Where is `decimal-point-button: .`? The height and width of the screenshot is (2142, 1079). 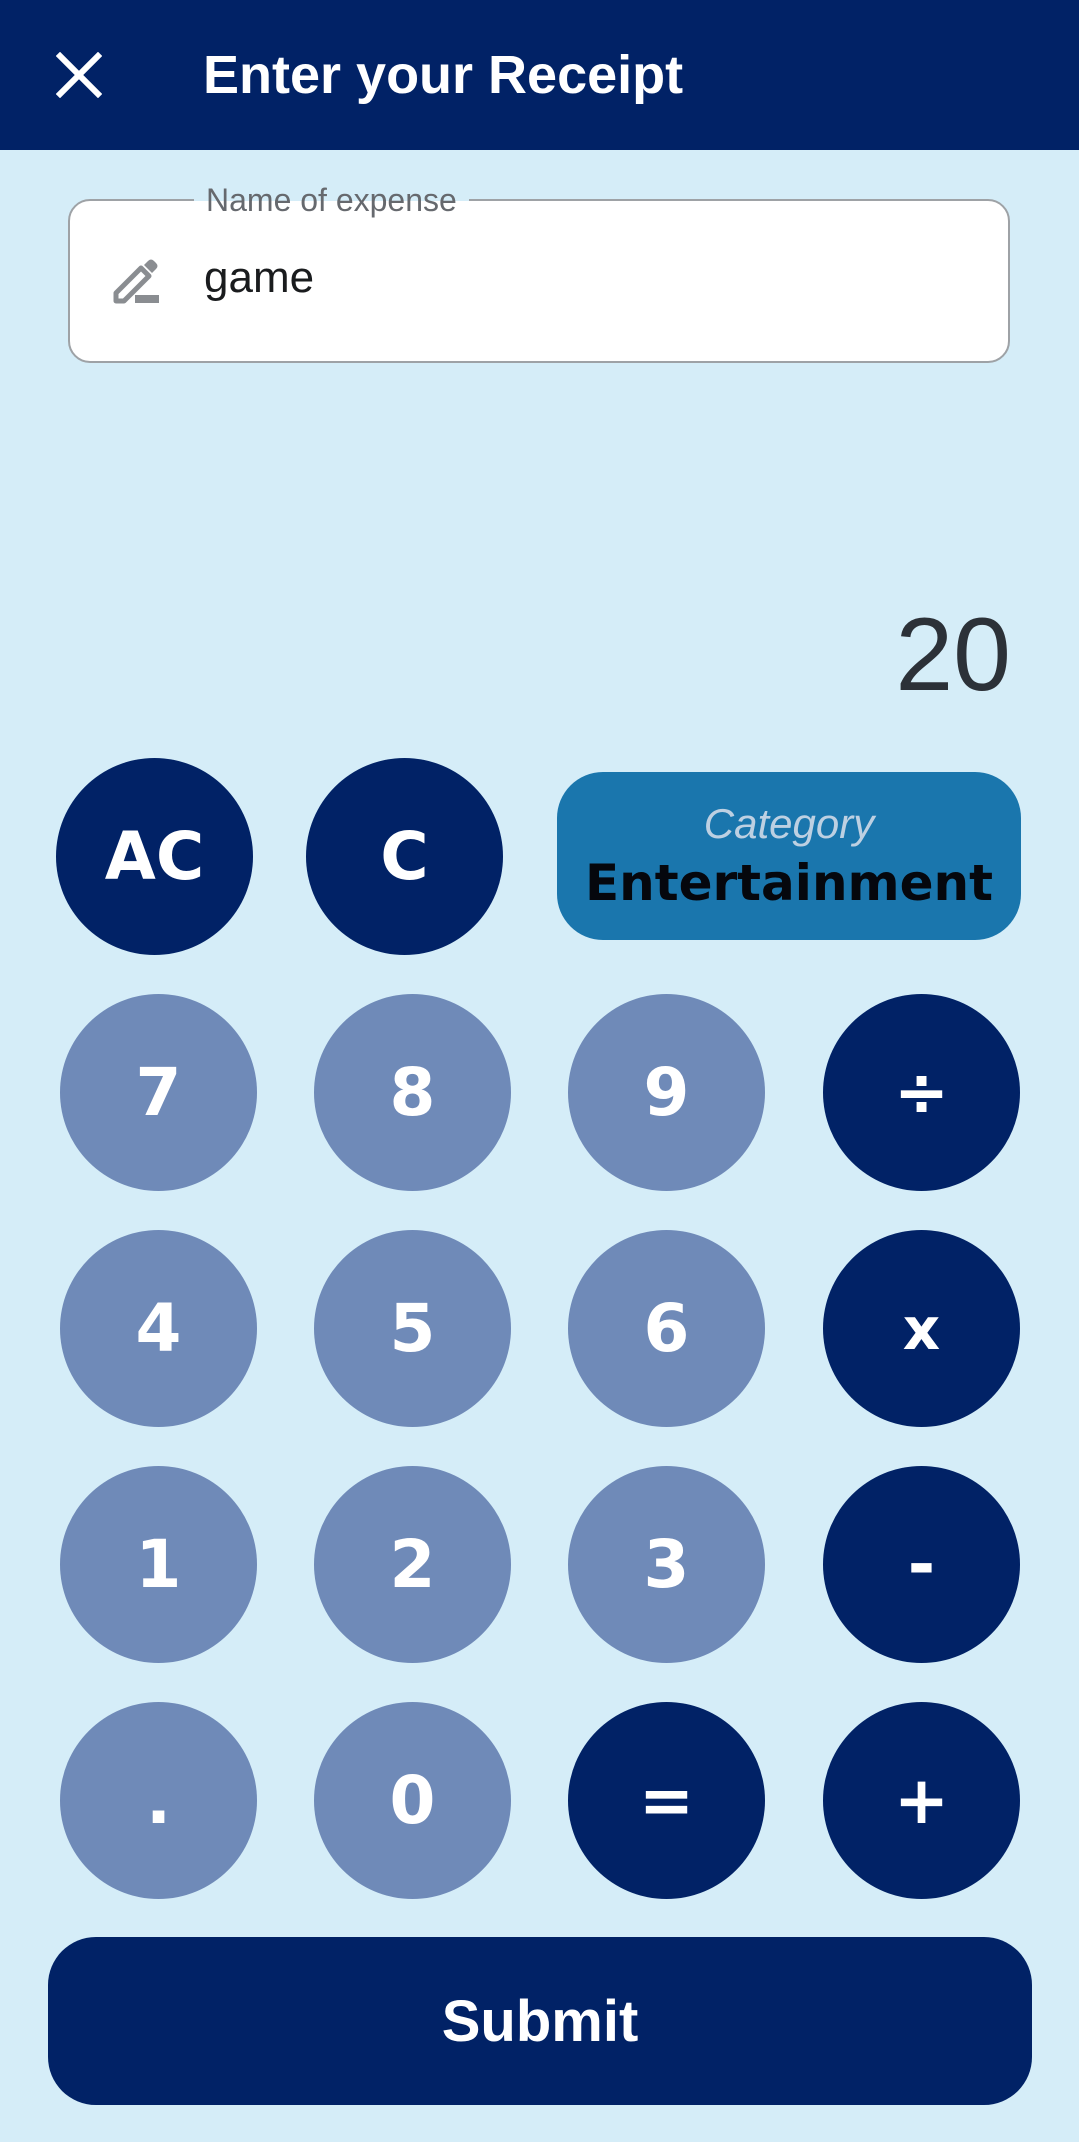
decimal-point-button: . is located at coordinates (158, 1800).